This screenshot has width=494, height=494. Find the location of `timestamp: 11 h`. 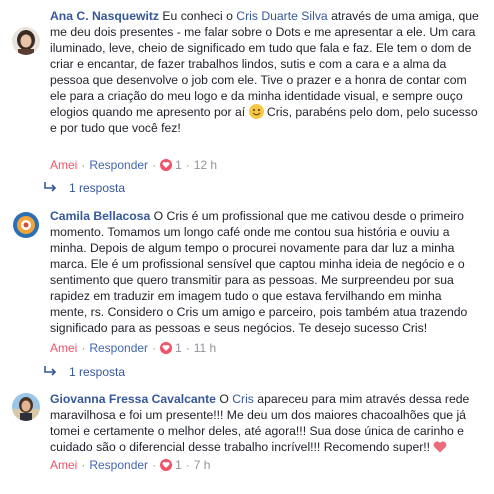

timestamp: 11 h is located at coordinates (205, 348).